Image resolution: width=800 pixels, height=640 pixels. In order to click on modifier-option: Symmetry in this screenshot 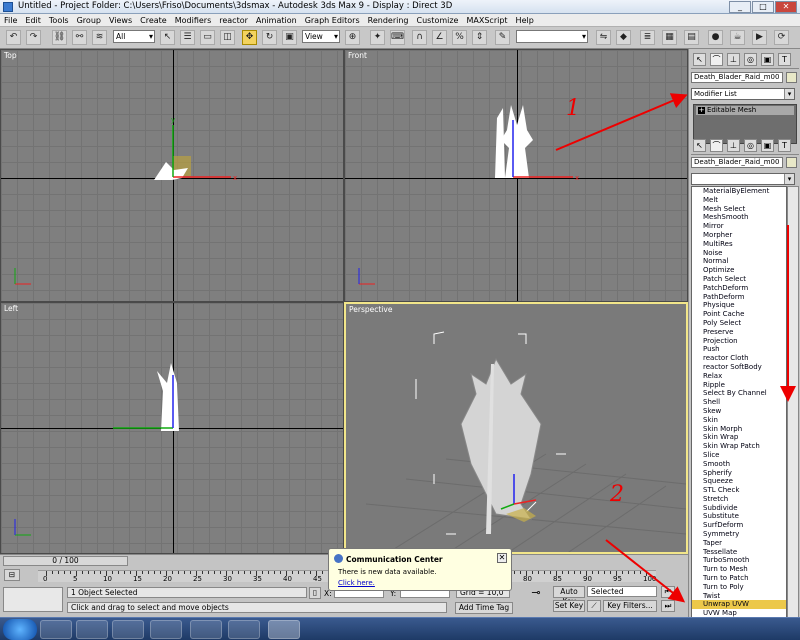, I will do `click(739, 534)`.